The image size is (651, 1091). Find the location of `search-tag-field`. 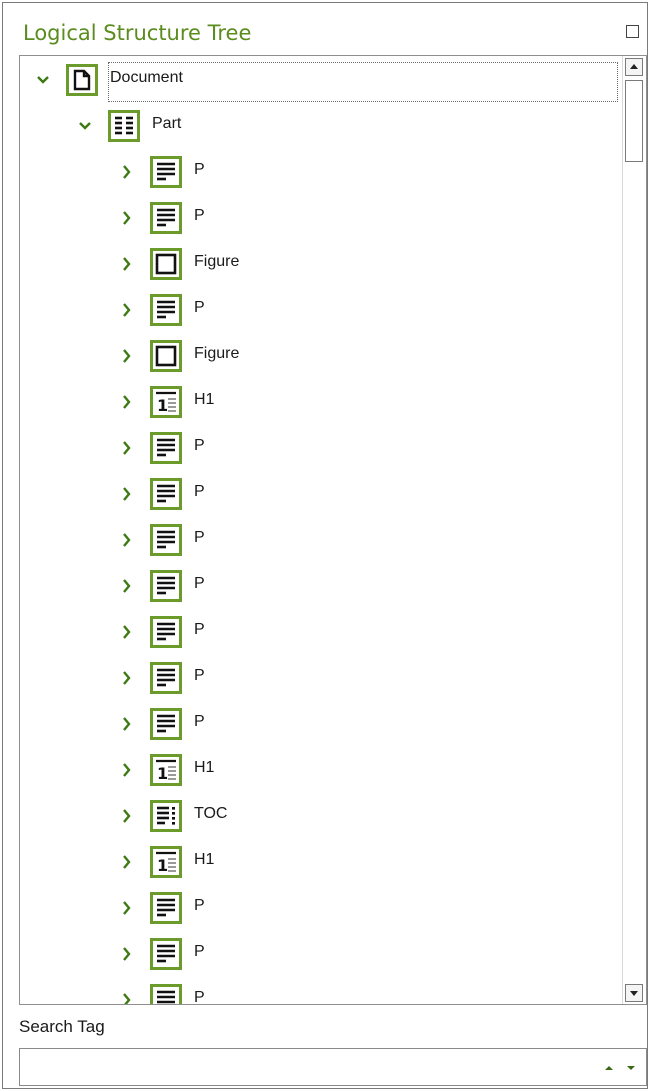

search-tag-field is located at coordinates (333, 1067).